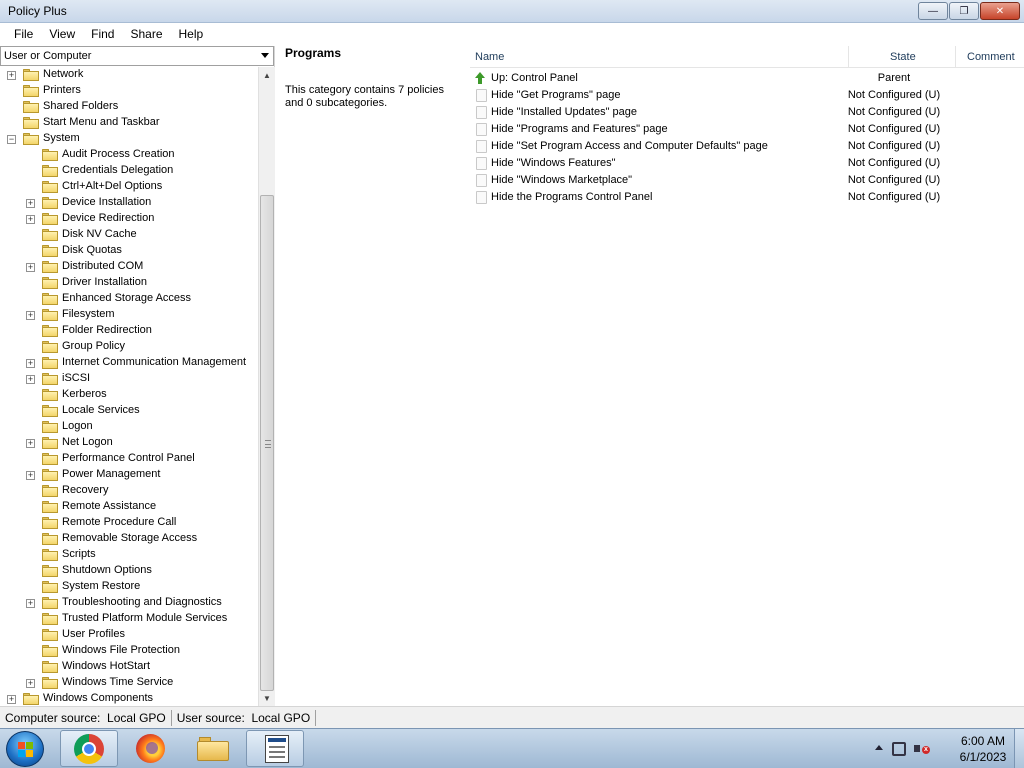 Image resolution: width=1024 pixels, height=768 pixels. What do you see at coordinates (118, 170) in the screenshot?
I see `tree-item-label: Credentials Delegation` at bounding box center [118, 170].